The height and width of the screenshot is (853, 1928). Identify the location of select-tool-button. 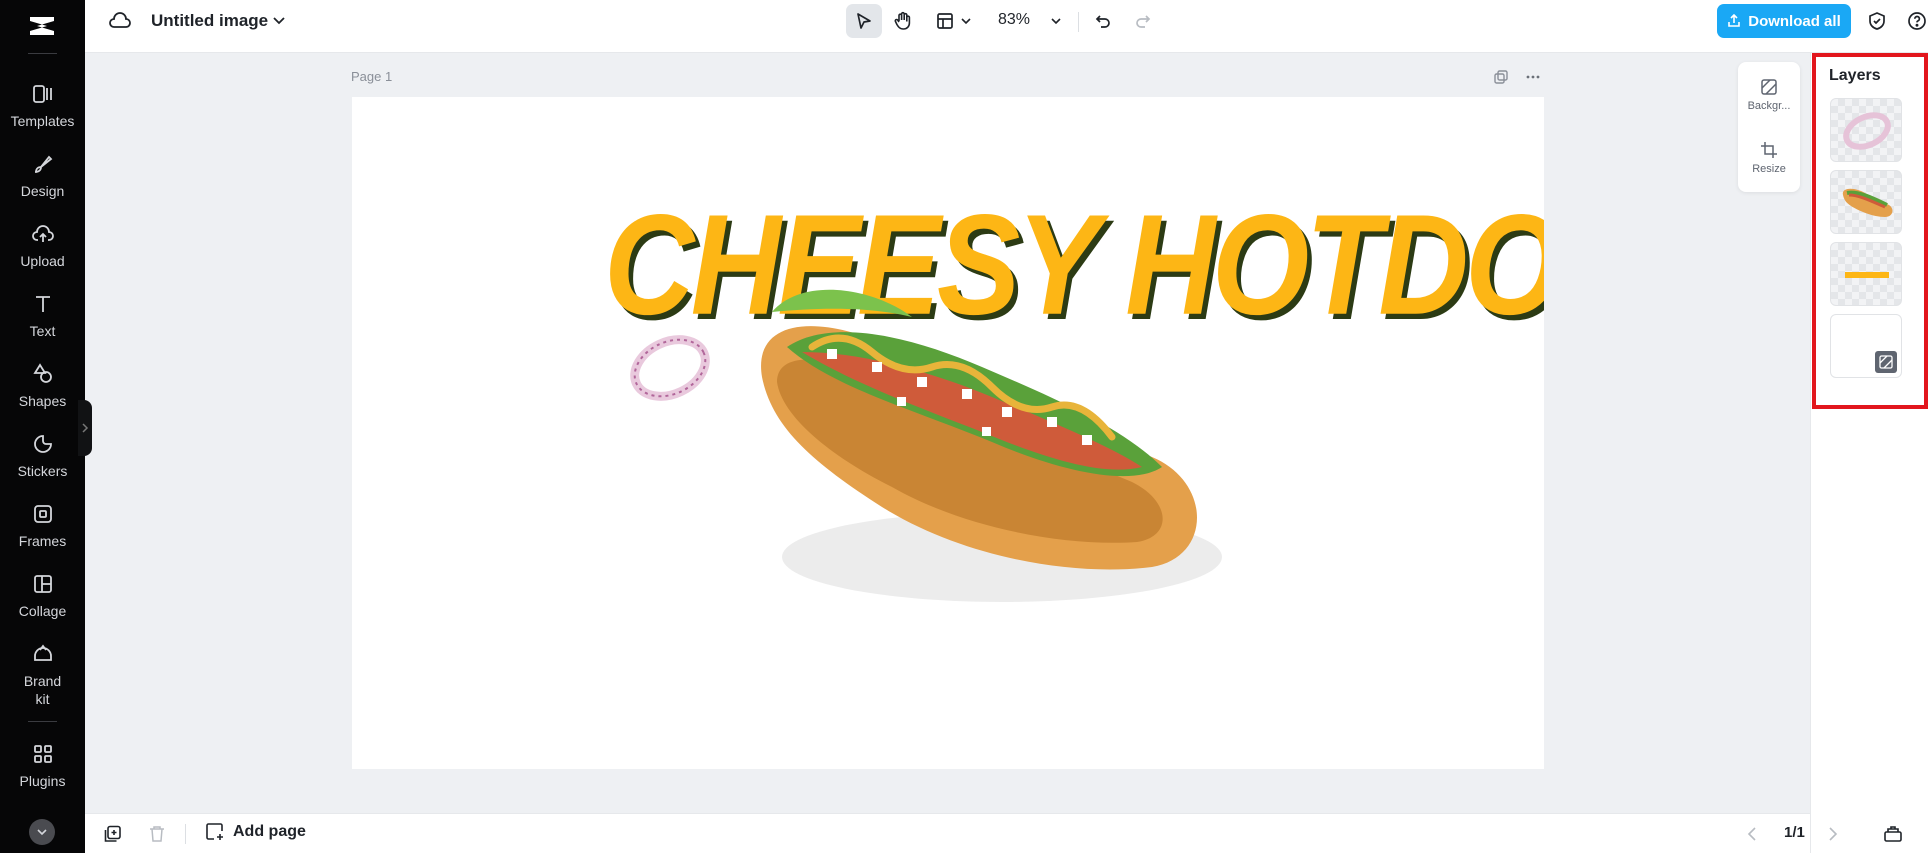
(864, 21).